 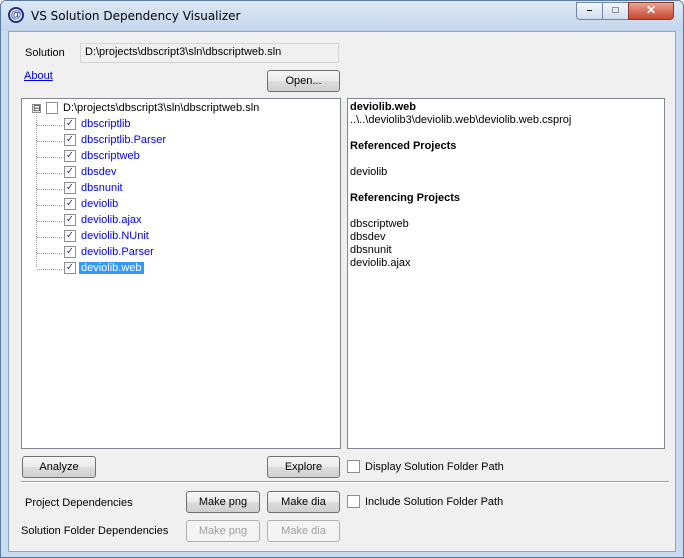 What do you see at coordinates (353, 466) in the screenshot?
I see `display-folder-path-checkbox` at bounding box center [353, 466].